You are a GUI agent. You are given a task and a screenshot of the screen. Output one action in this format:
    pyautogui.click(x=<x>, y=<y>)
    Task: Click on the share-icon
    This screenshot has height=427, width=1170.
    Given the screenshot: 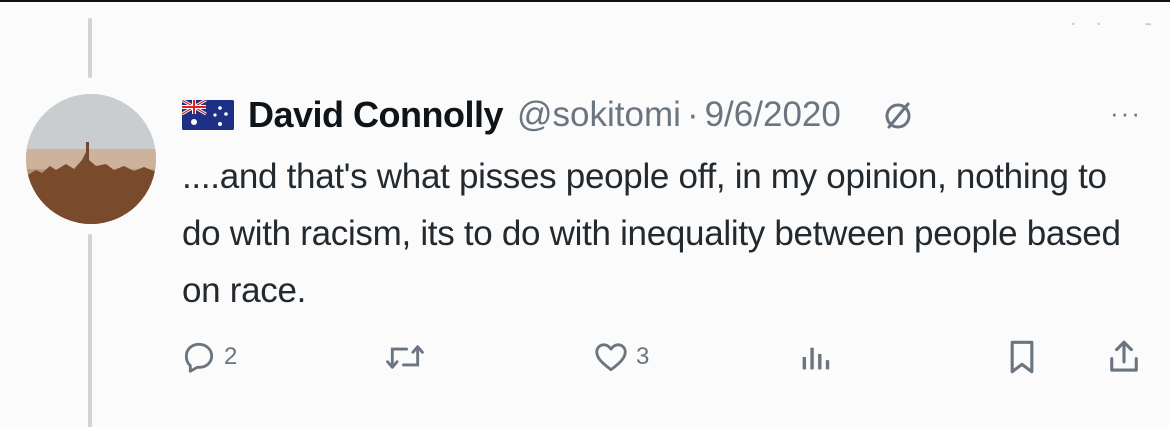 What is the action you would take?
    pyautogui.click(x=1124, y=356)
    